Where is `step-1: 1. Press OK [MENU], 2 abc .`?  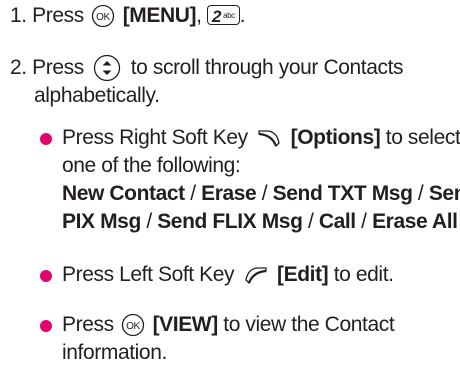
step-1: 1. Press OK [MENU], 2 abc . is located at coordinates (128, 16).